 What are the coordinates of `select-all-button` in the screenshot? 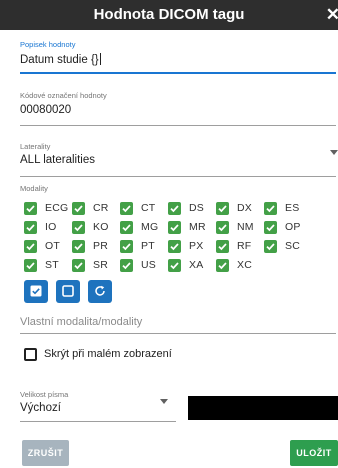 It's located at (36, 291).